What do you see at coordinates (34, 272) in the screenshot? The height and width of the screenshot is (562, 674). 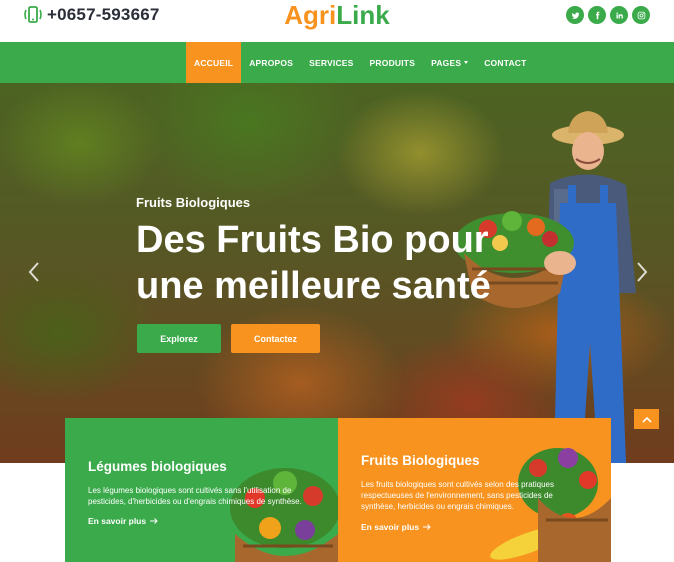 I see `carousel-prev-icon` at bounding box center [34, 272].